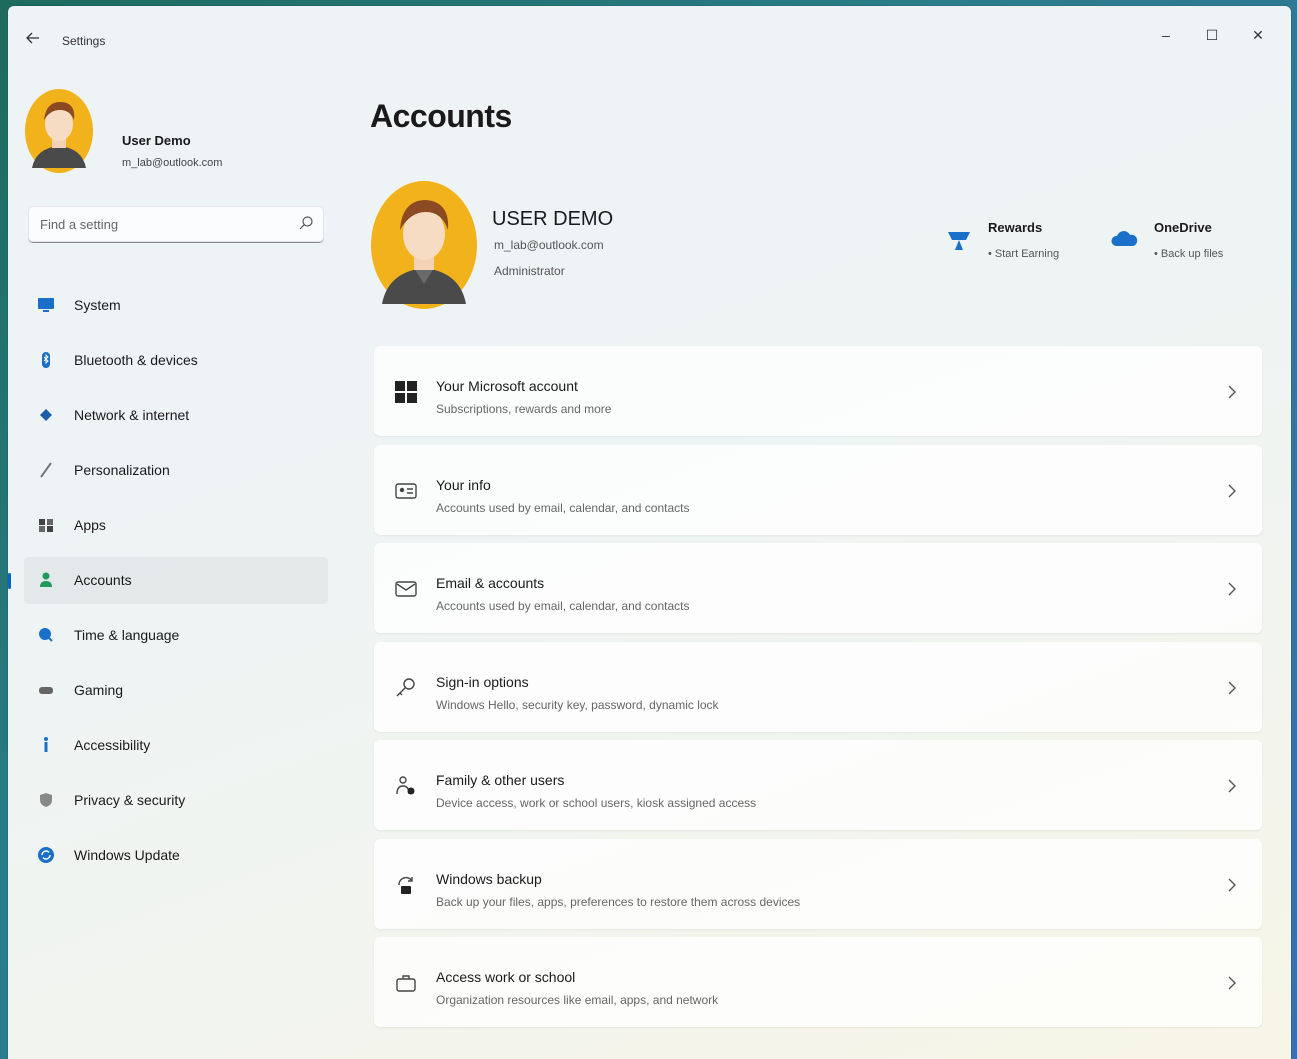  What do you see at coordinates (97, 305) in the screenshot?
I see `sidebar-item-label: System` at bounding box center [97, 305].